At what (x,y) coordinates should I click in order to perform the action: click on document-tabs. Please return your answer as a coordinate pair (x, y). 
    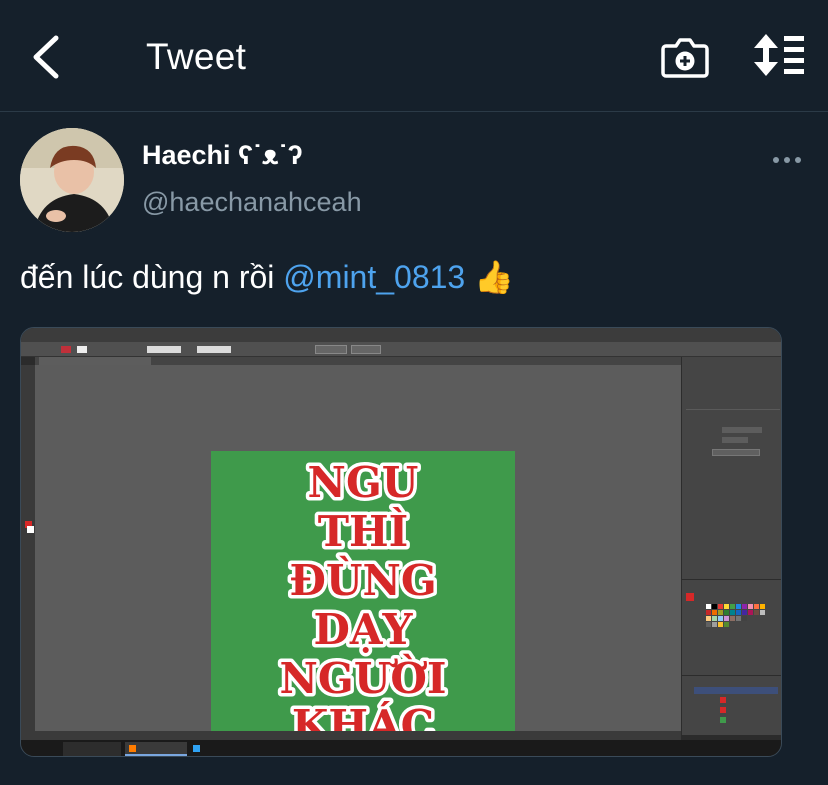
    Looking at the image, I should click on (358, 361).